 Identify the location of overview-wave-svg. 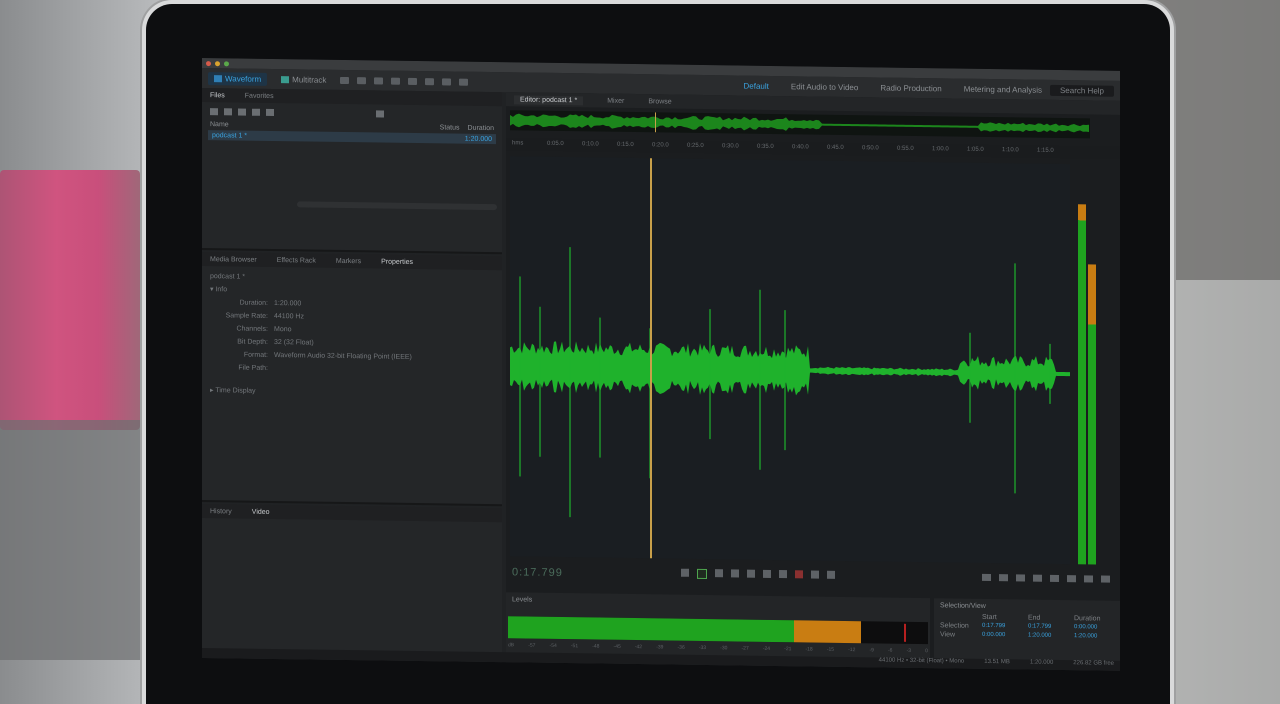
(799, 122).